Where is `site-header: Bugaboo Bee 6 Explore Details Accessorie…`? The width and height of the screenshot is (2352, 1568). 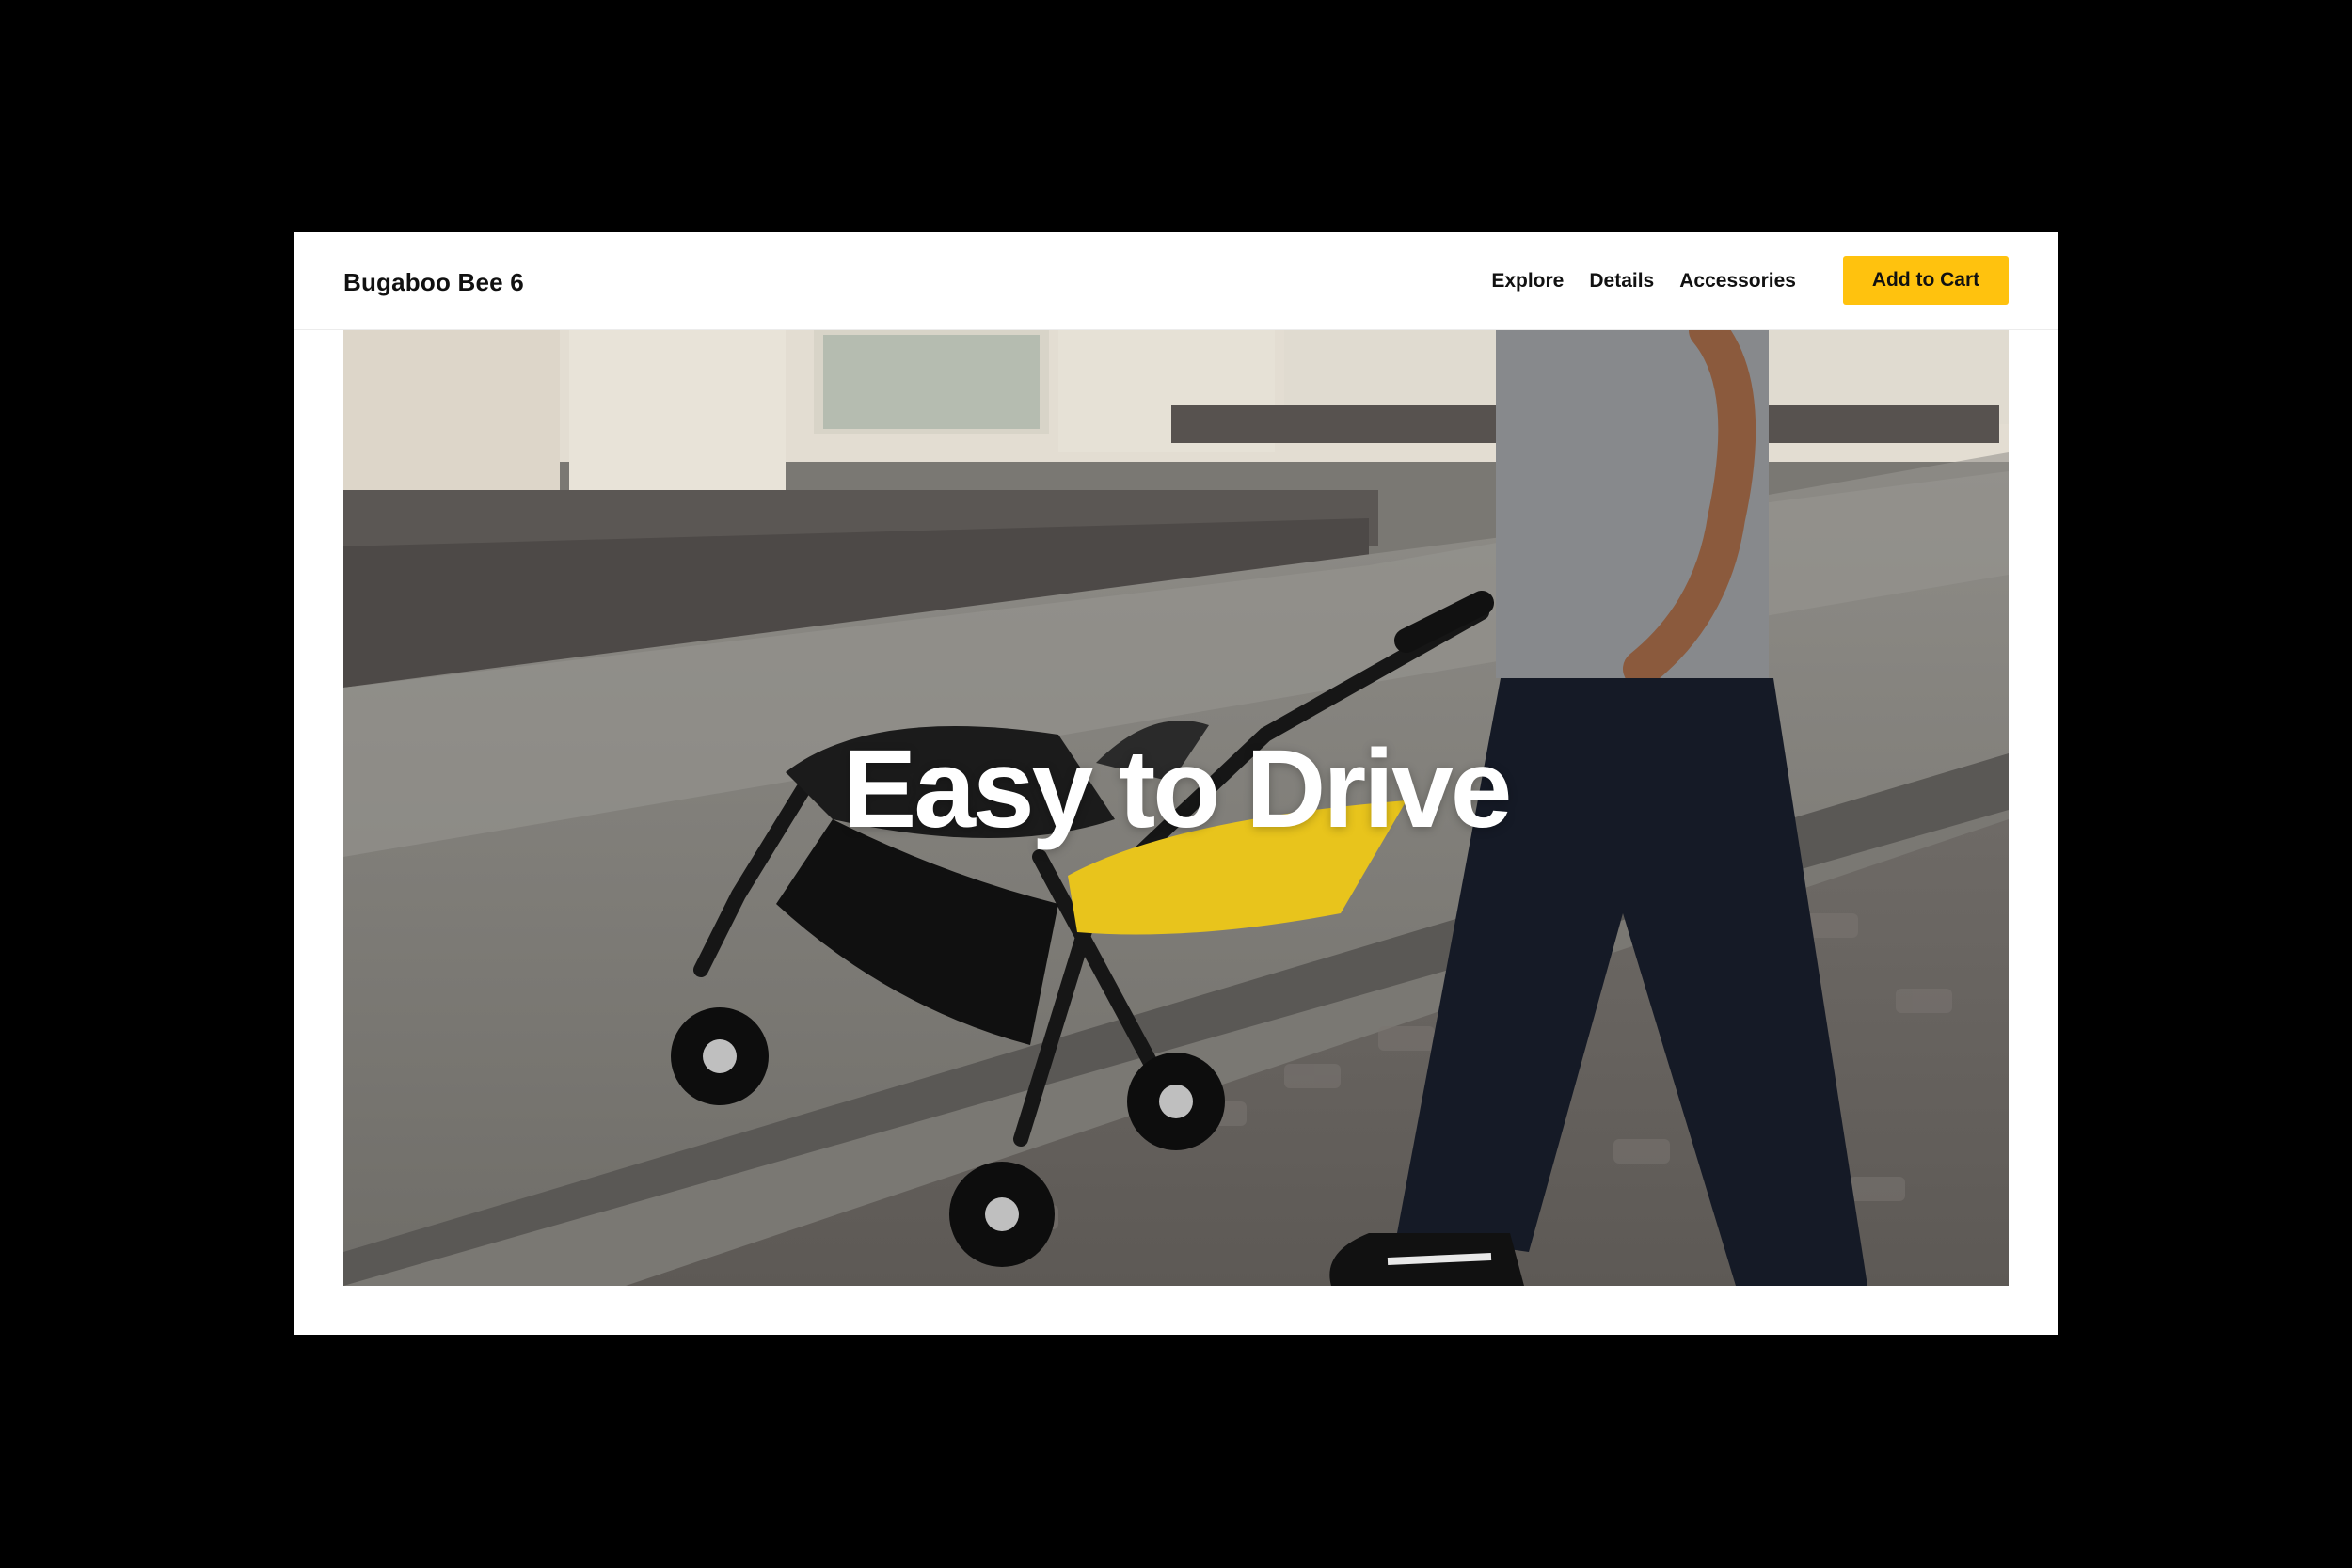 site-header: Bugaboo Bee 6 Explore Details Accessorie… is located at coordinates (1176, 281).